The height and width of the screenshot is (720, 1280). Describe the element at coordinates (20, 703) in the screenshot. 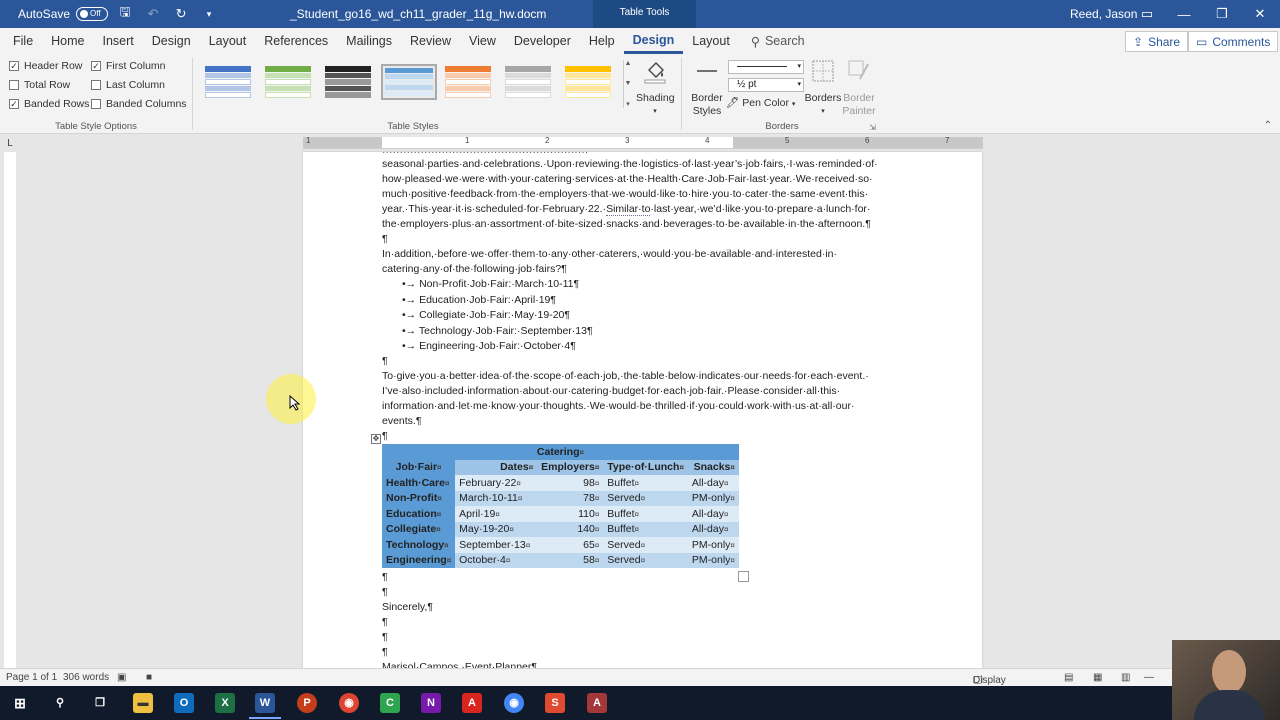

I see `windows-start-icon: ⊞` at that location.